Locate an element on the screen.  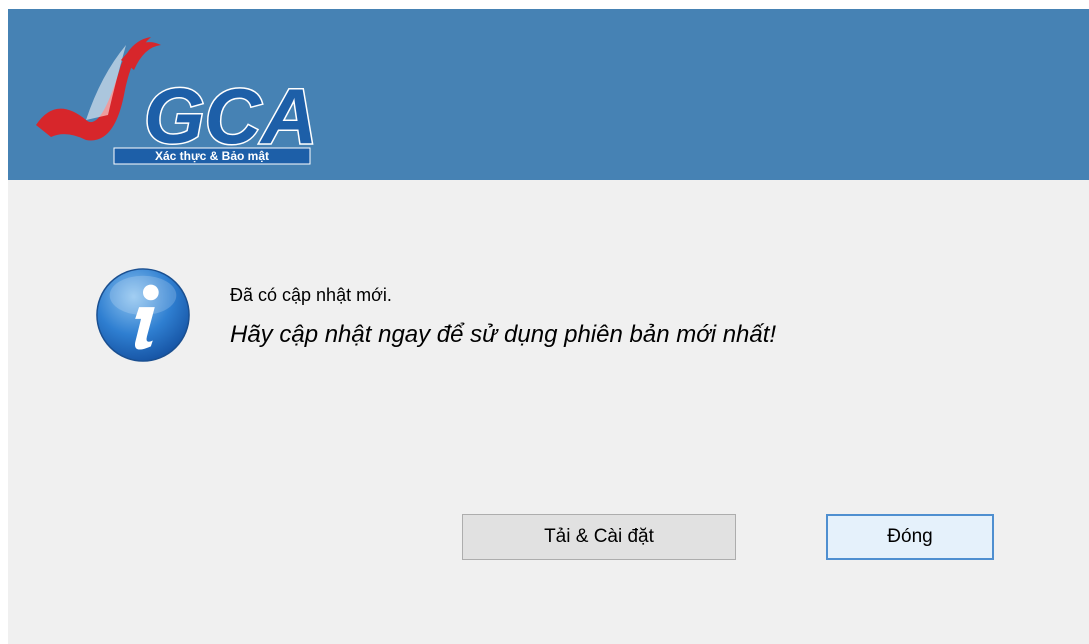
logo-tagline: Xác thực & Bảo mật is located at coordinates (212, 156).